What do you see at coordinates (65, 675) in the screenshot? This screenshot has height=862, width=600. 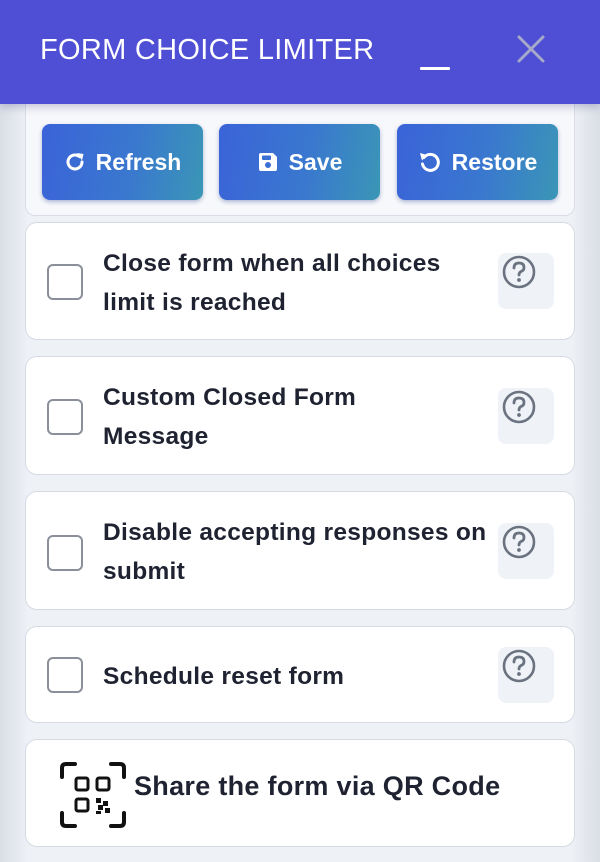 I see `schedule-reset-checkbox` at bounding box center [65, 675].